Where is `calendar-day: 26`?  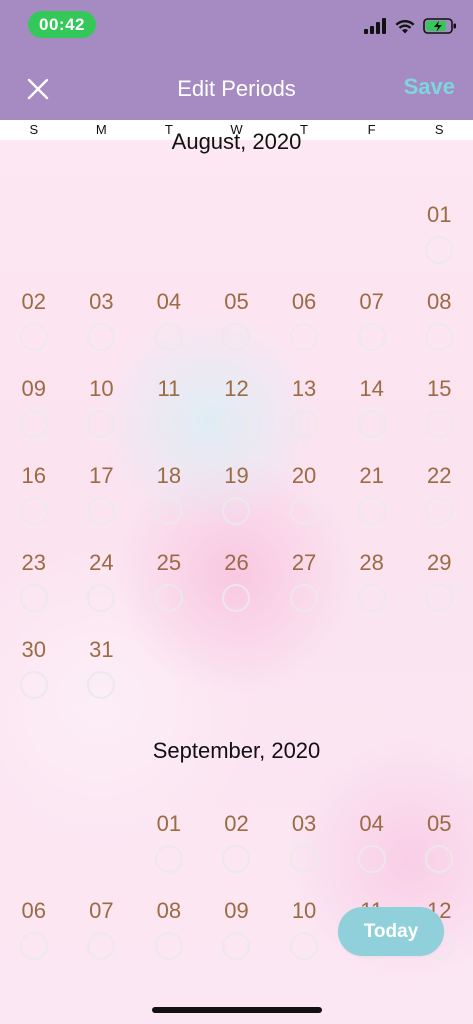
calendar-day: 26 is located at coordinates (237, 590).